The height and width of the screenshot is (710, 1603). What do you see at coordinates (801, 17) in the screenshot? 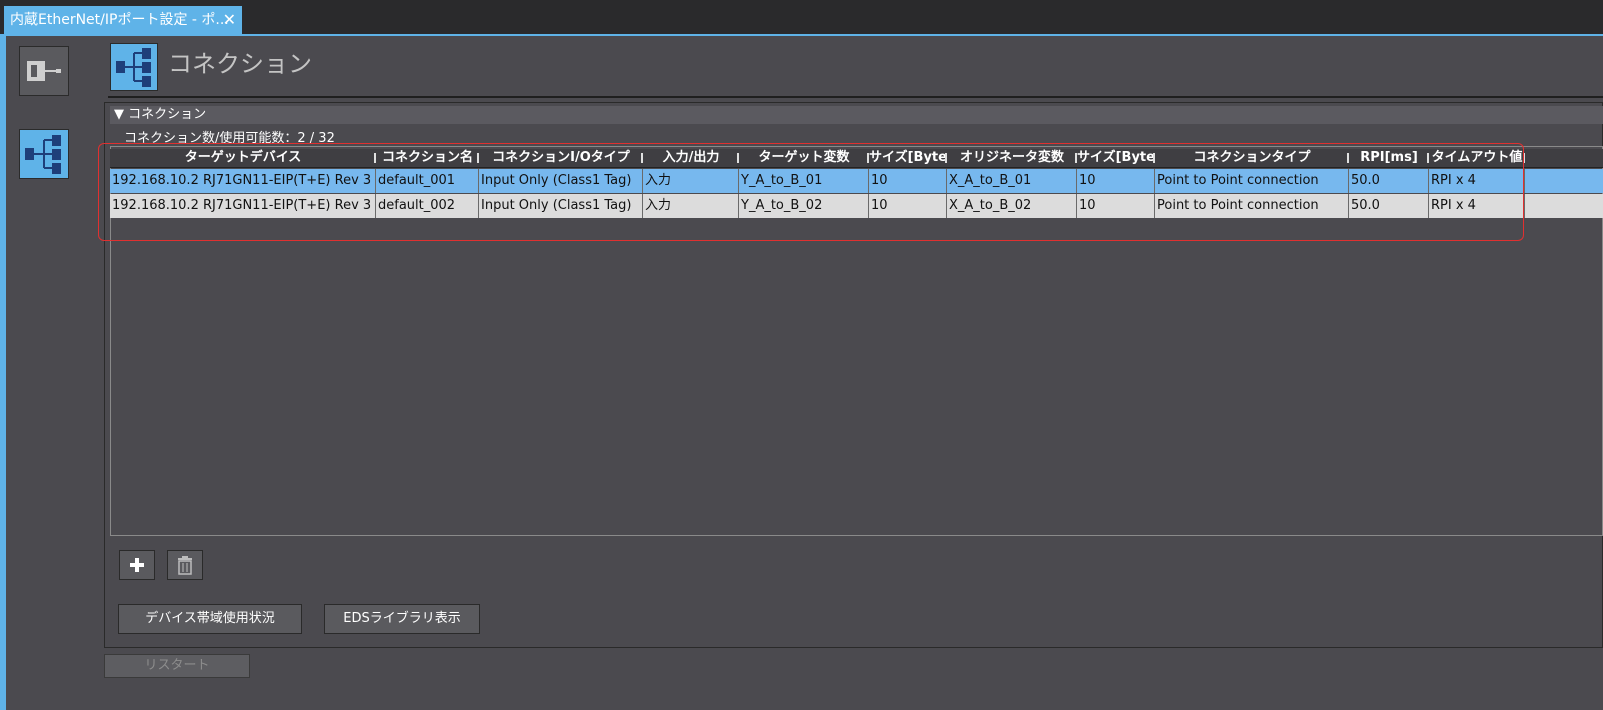
I see `title-bar: 内蔵EtherNet/IPポート設定 - ポ... ✕` at bounding box center [801, 17].